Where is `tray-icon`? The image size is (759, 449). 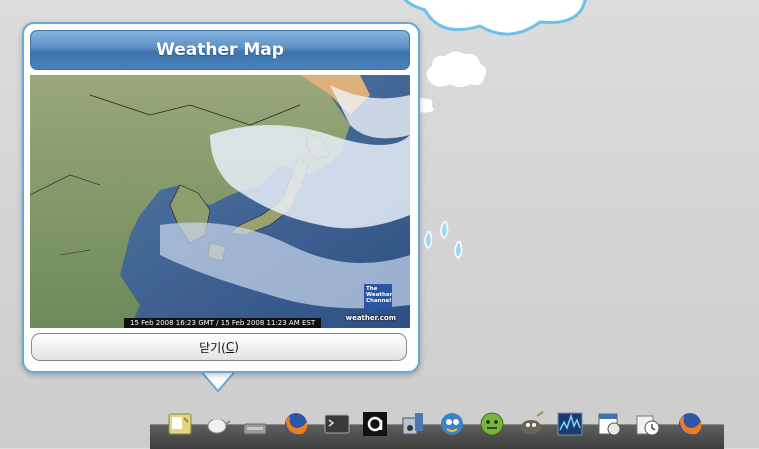 tray-icon is located at coordinates (255, 424).